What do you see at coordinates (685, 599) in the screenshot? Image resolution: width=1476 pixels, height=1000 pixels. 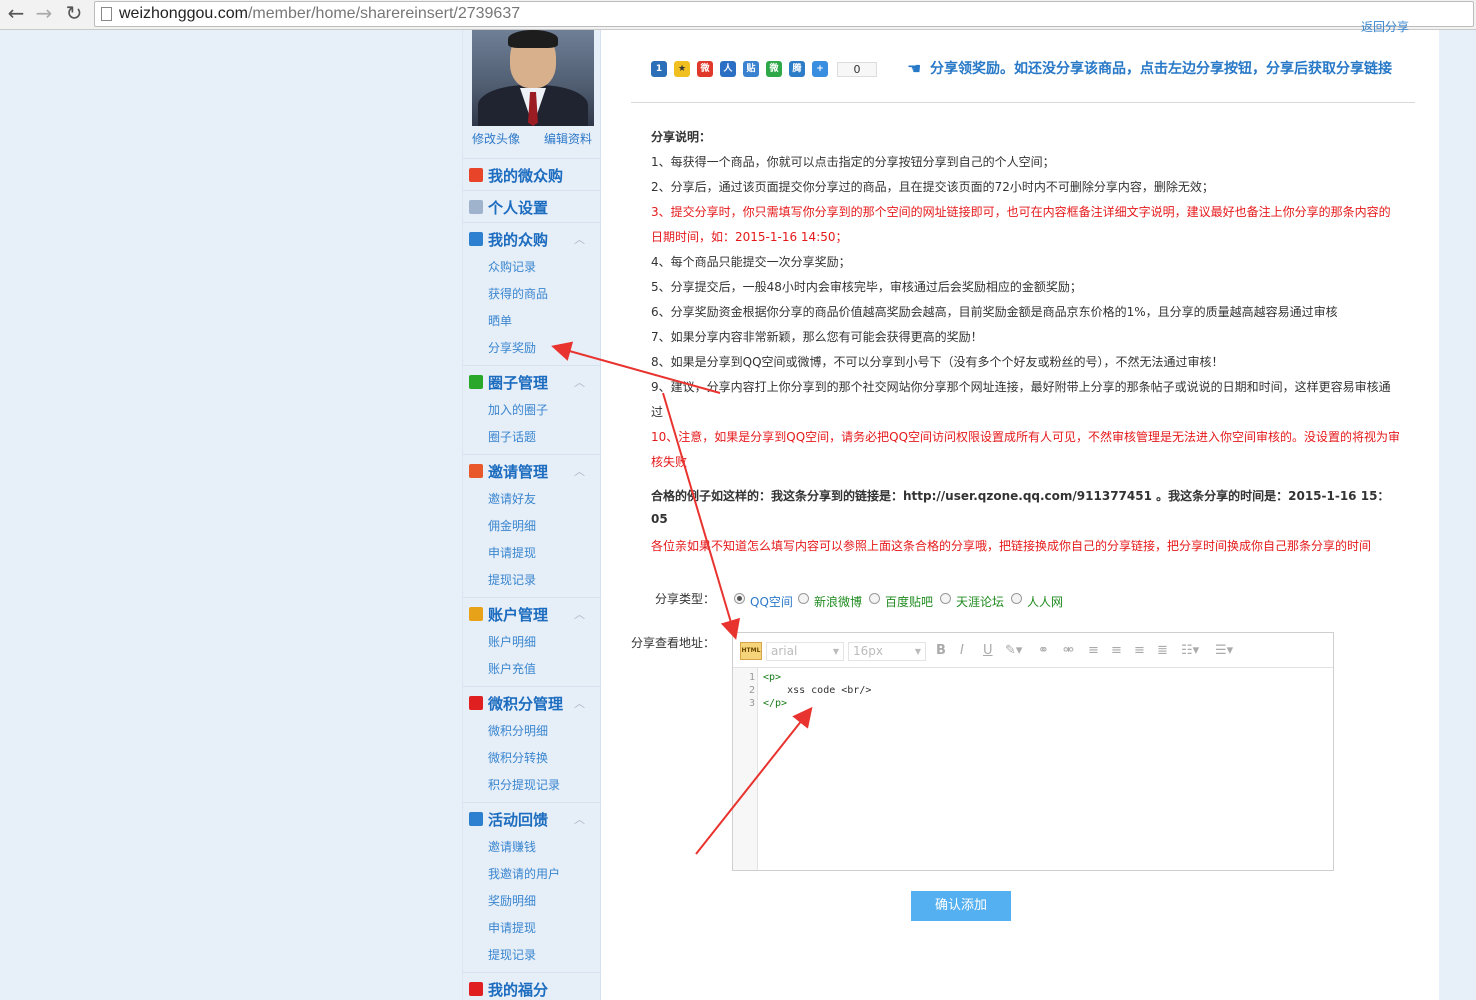 I see `share-type-label: 分享类型：` at bounding box center [685, 599].